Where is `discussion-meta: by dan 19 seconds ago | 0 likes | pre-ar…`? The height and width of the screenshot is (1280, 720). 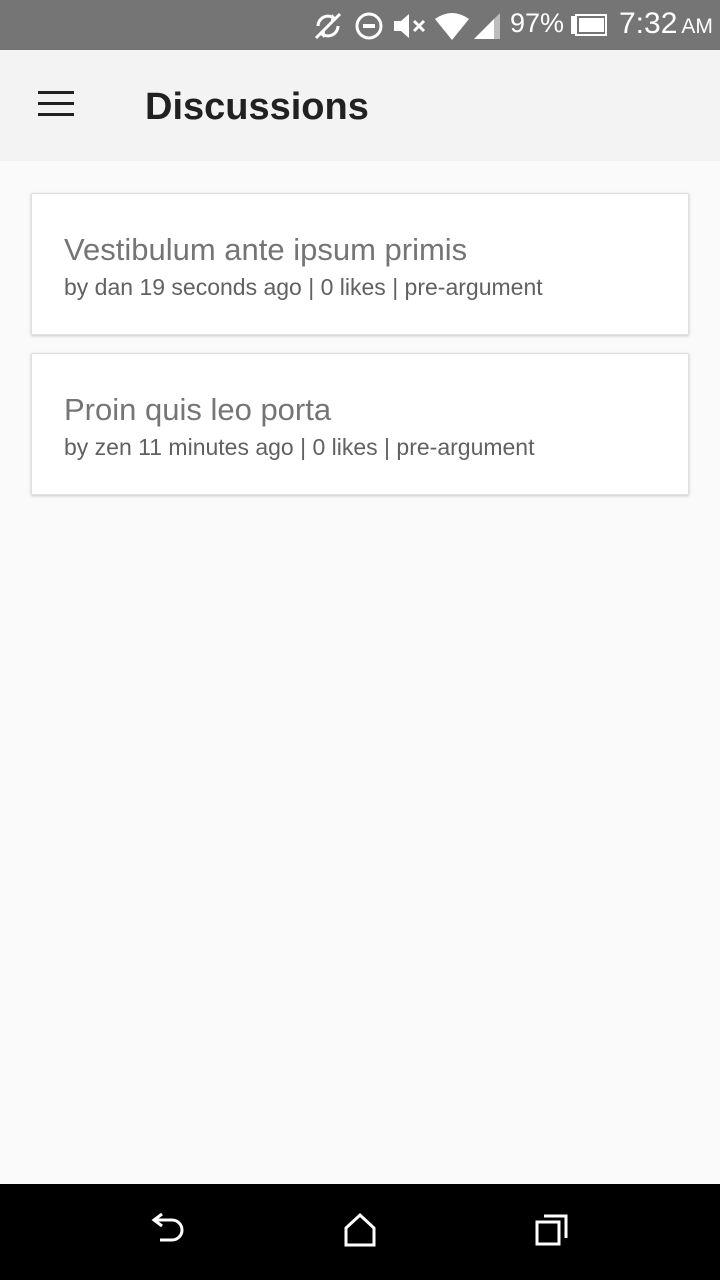
discussion-meta: by dan 19 seconds ago | 0 likes | pre-ar… is located at coordinates (303, 287).